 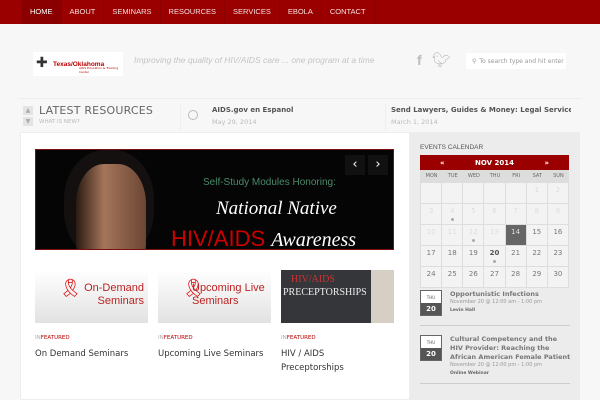 I want to click on calendar-day: 11, so click(x=453, y=235).